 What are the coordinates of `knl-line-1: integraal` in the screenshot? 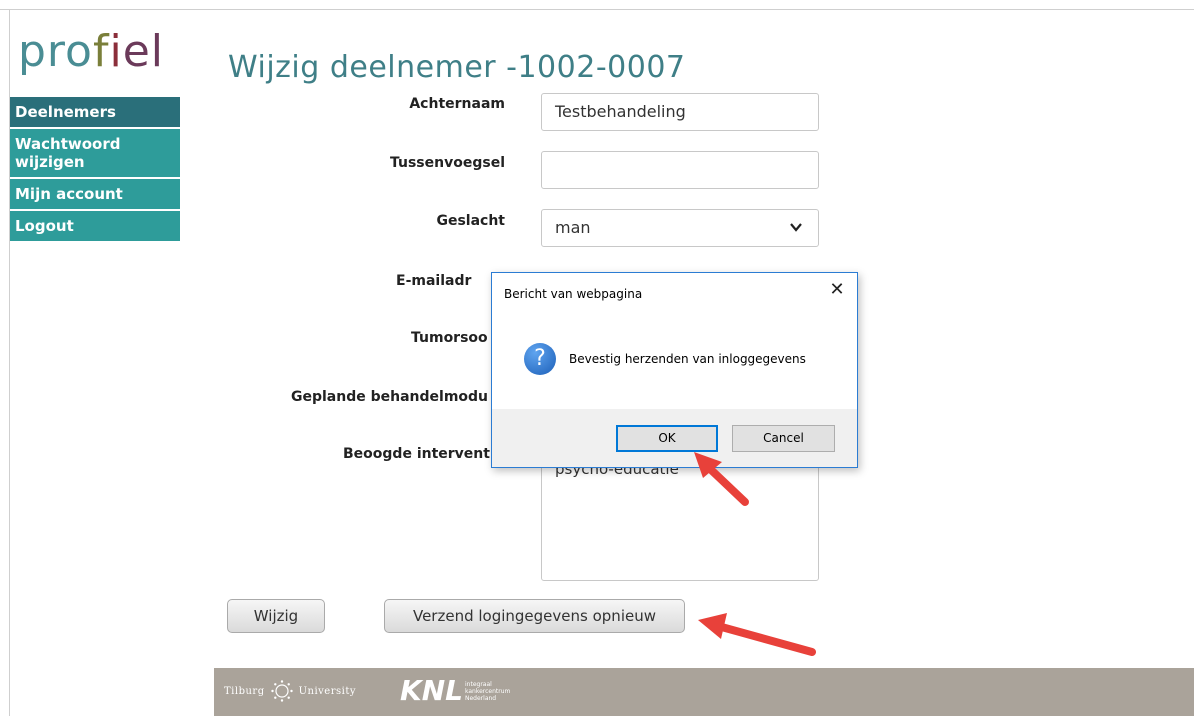 It's located at (478, 684).